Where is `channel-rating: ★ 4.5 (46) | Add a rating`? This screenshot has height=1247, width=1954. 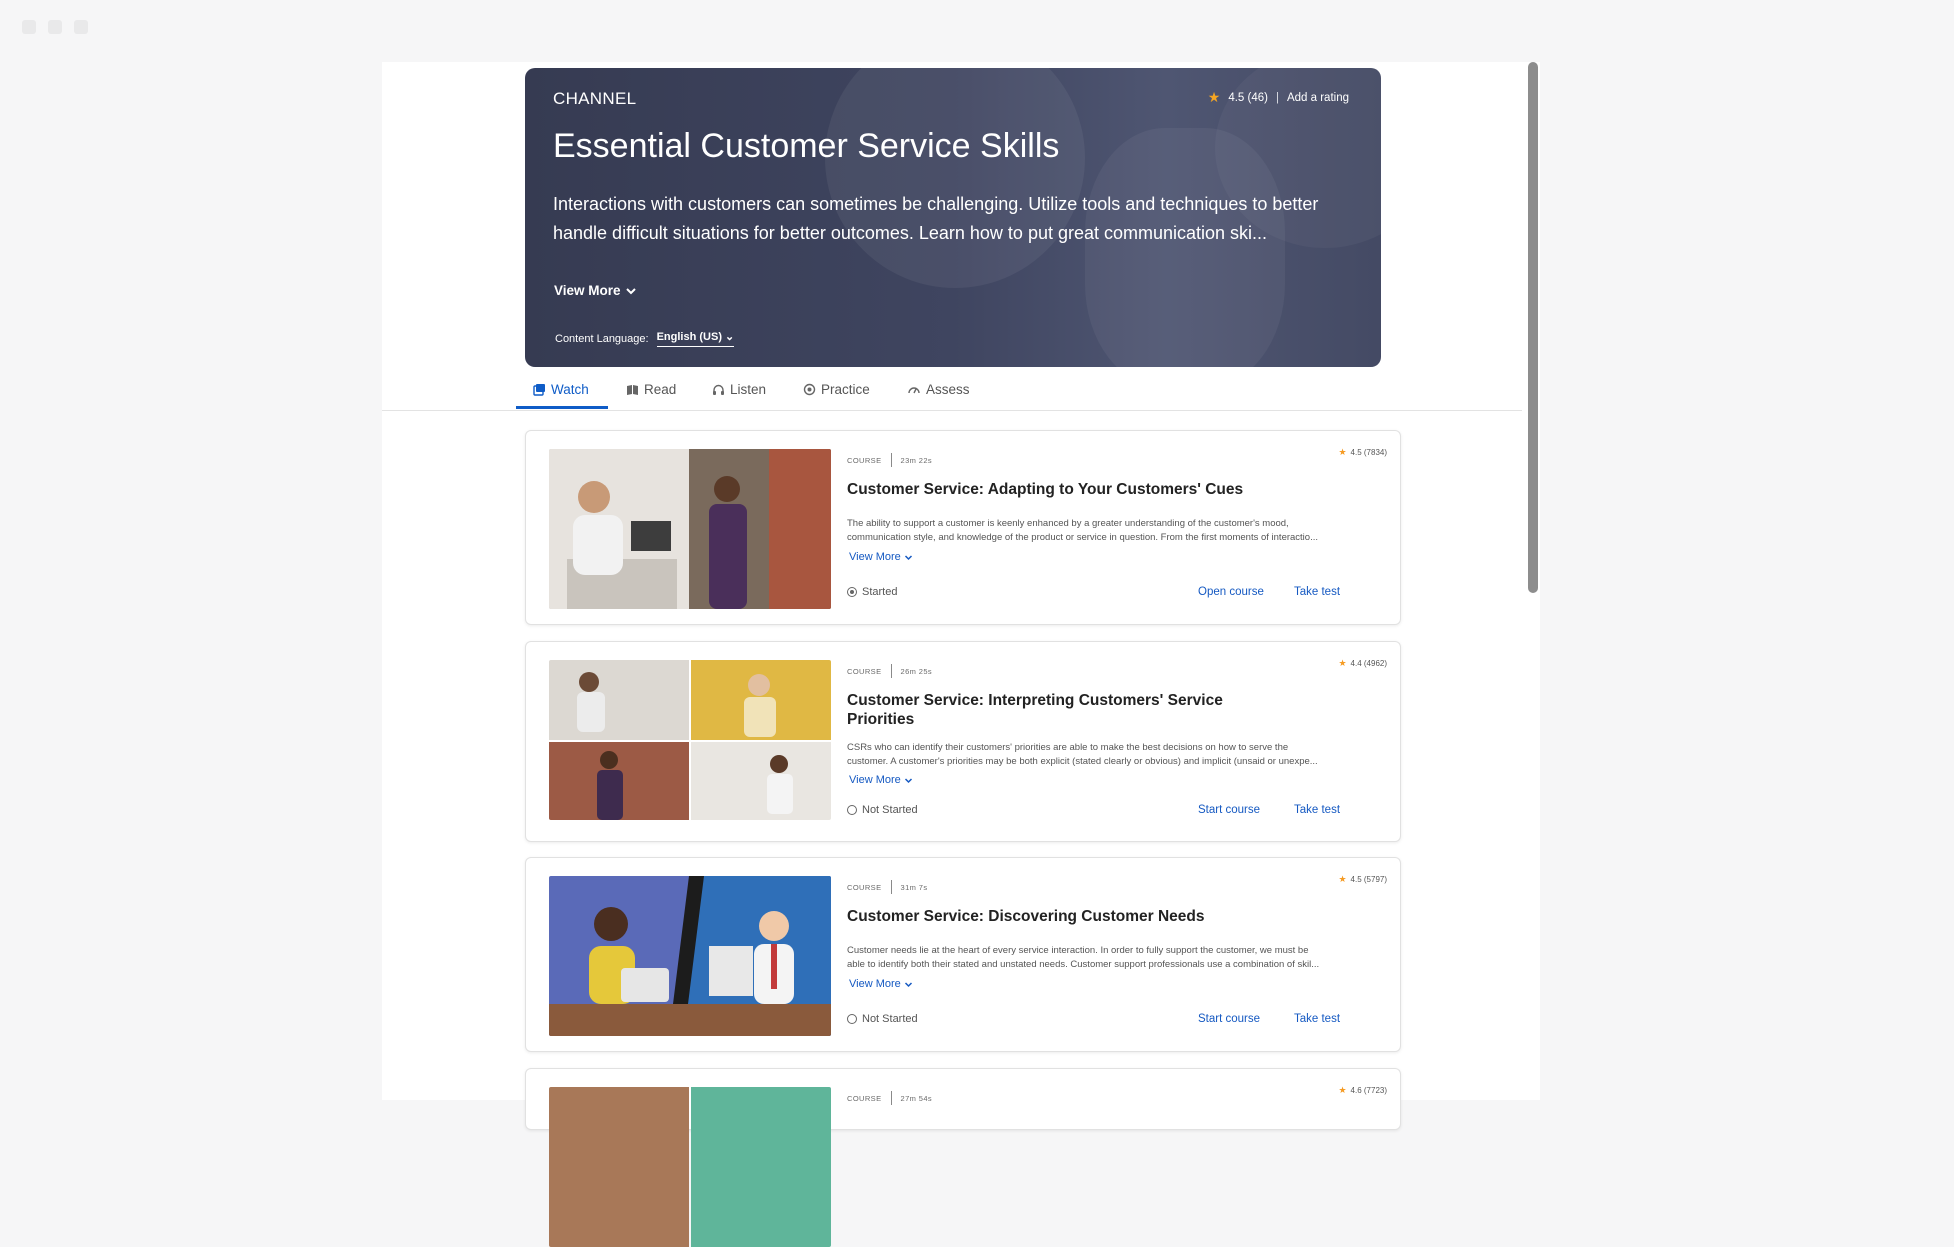 channel-rating: ★ 4.5 (46) | Add a rating is located at coordinates (1278, 97).